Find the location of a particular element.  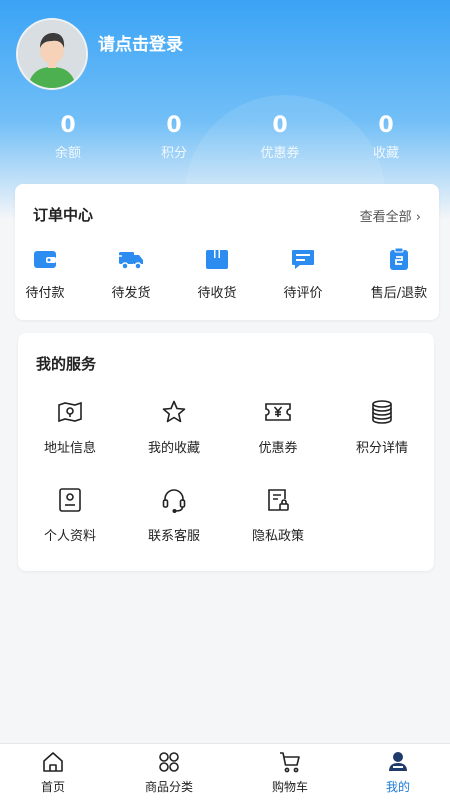

service-label: 地址信息 is located at coordinates (69, 448).